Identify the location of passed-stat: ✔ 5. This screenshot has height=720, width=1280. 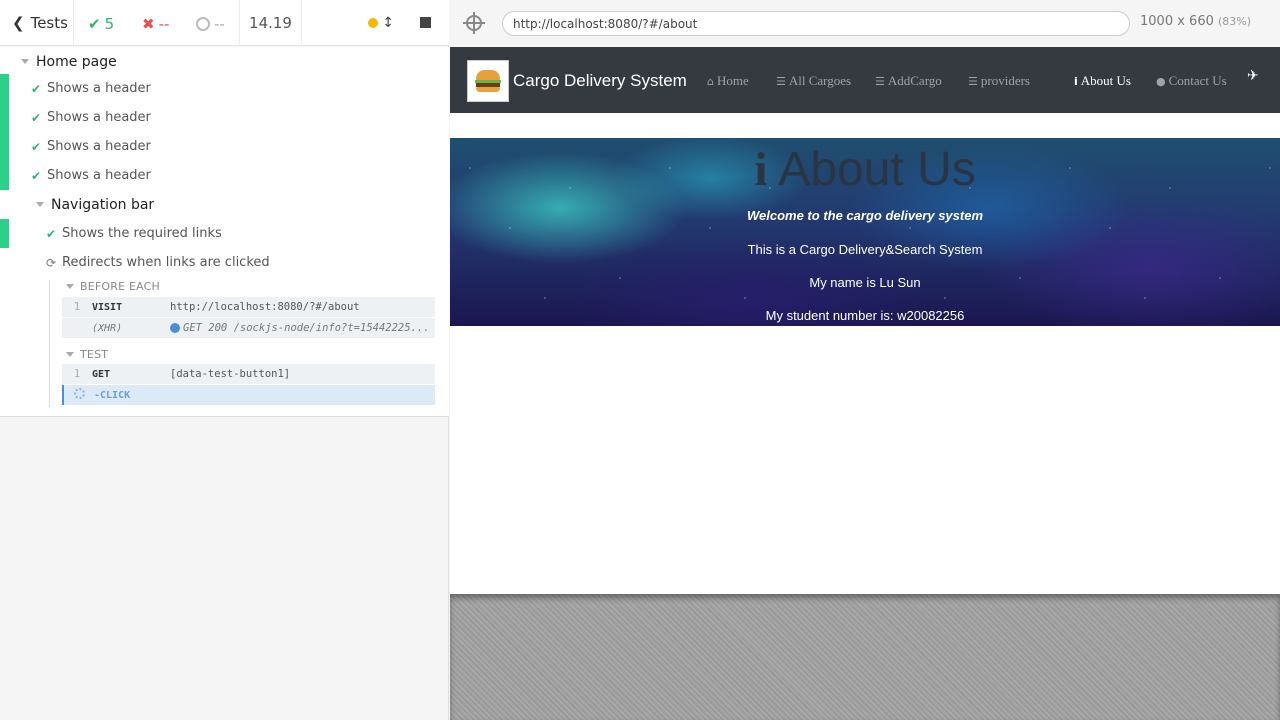
(101, 24).